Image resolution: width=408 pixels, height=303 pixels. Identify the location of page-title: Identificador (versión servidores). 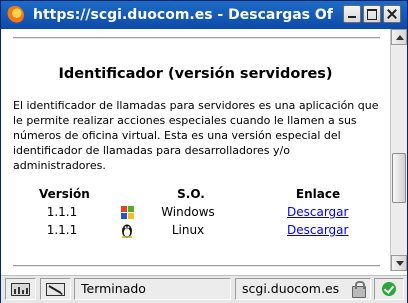
(195, 74).